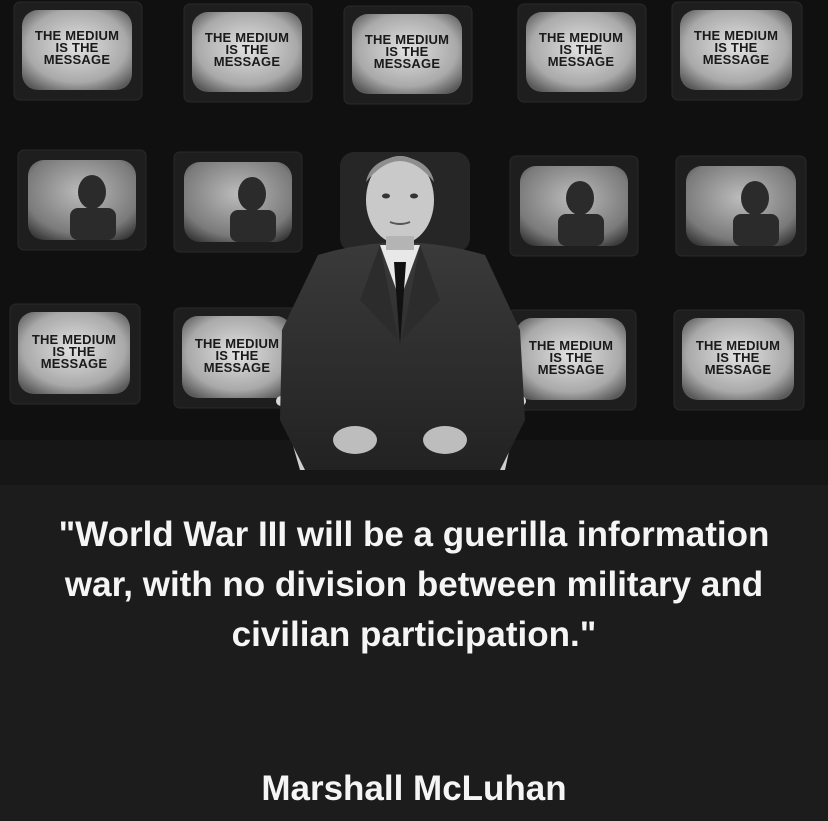 Image resolution: width=828 pixels, height=821 pixels. I want to click on quote-author: Marshall McLuhan, so click(414, 788).